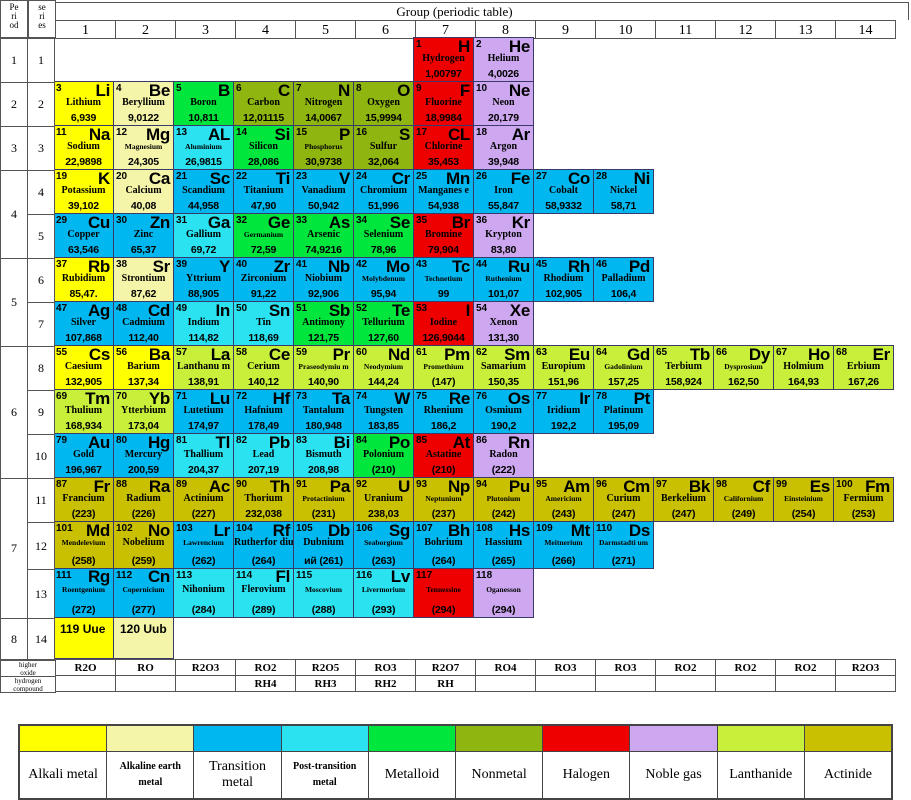 This screenshot has height=800, width=911. Describe the element at coordinates (863, 367) in the screenshot. I see `element-cell-Er: 68 Er Erbium 167,26` at that location.